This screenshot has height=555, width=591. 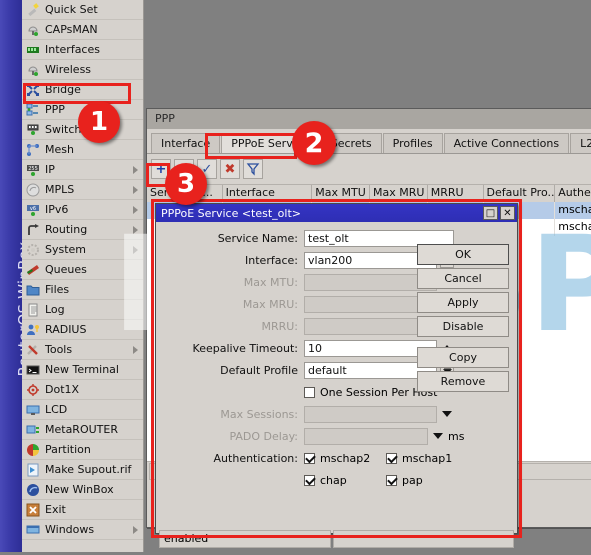 I want to click on sidebar-item-interfaces: Interfaces, so click(x=82, y=50).